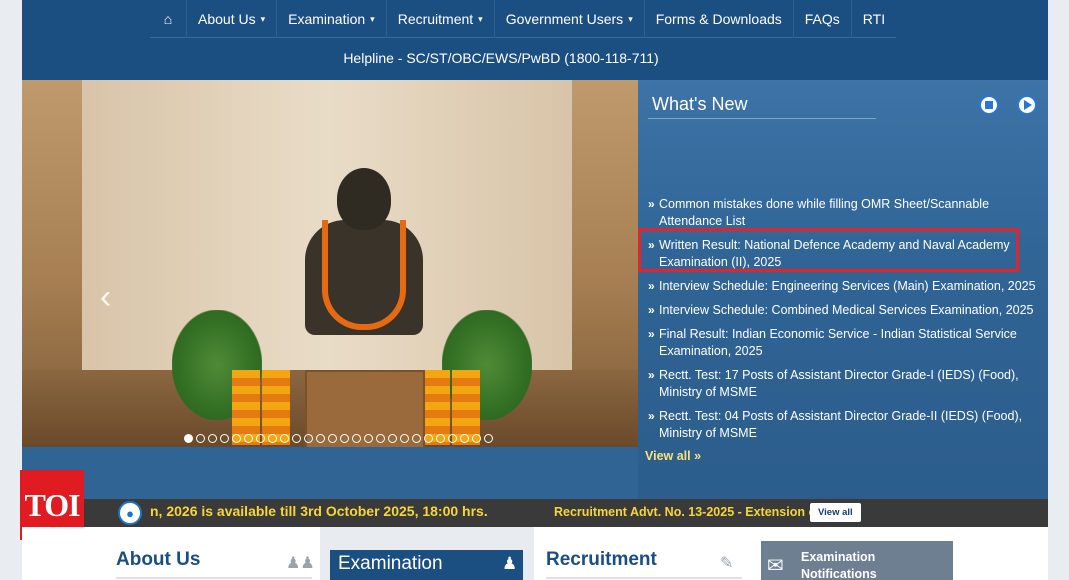 This screenshot has width=1069, height=580. I want to click on nav-item-label: Recruitment, so click(435, 19).